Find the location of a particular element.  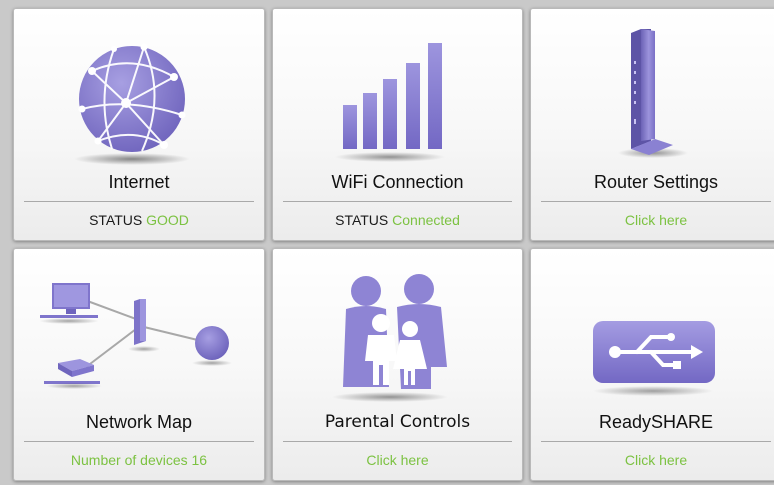

tile-title: ReadySHARE is located at coordinates (656, 422).